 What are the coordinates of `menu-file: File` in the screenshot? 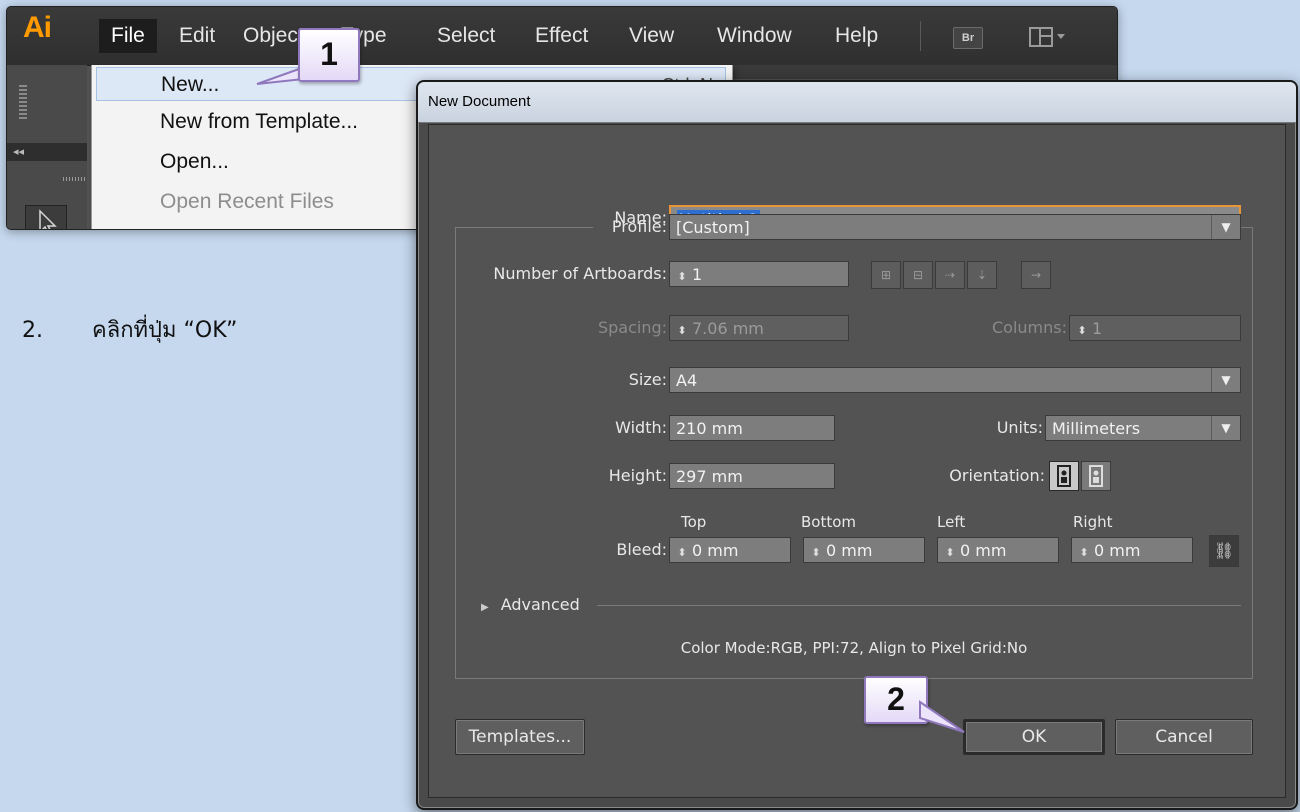 It's located at (128, 36).